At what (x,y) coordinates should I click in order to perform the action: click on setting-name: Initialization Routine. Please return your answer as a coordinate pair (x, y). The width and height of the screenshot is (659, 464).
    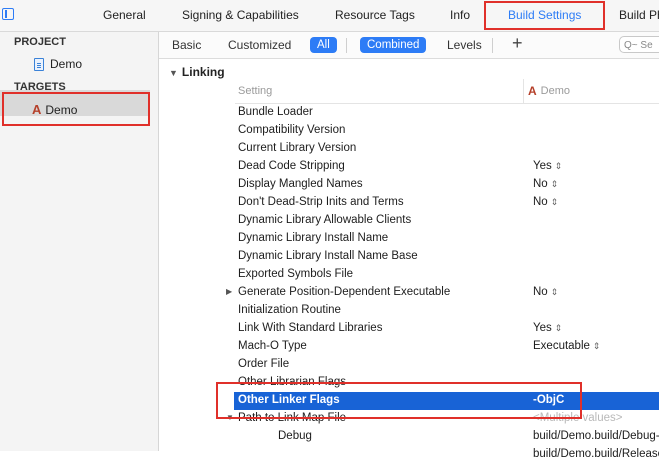
    Looking at the image, I should click on (289, 310).